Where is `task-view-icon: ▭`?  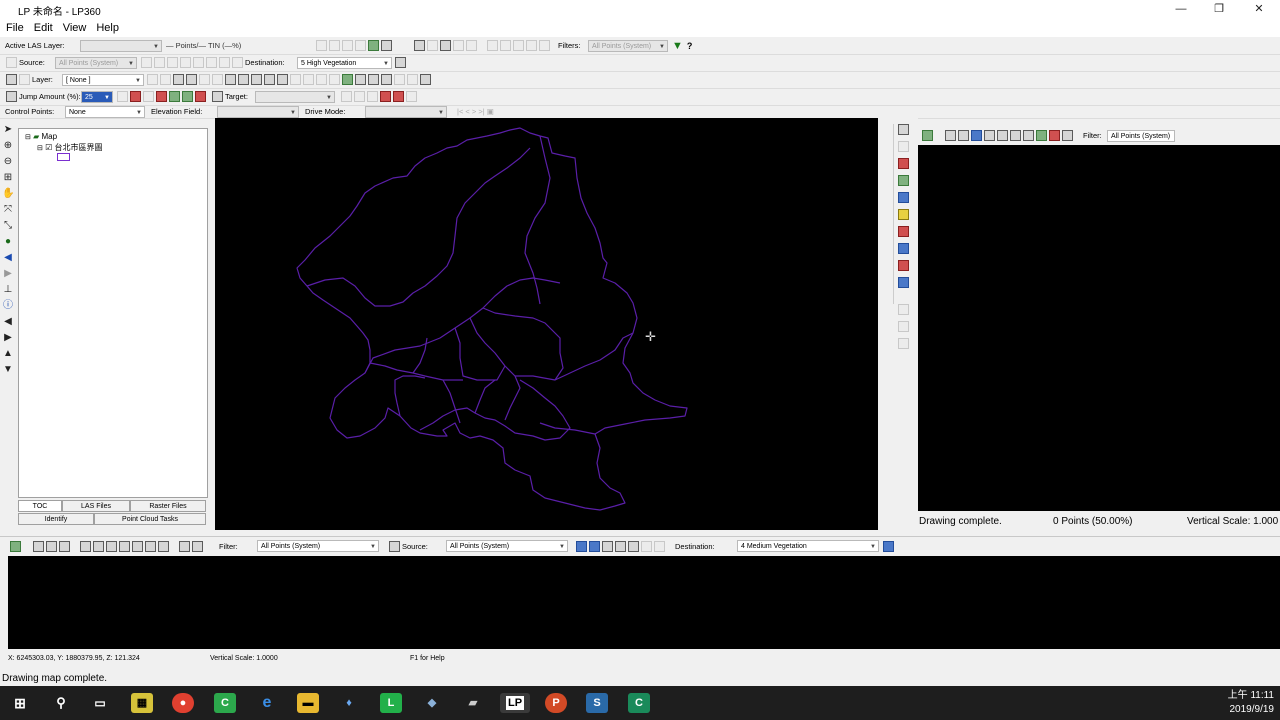
task-view-icon: ▭ is located at coordinates (100, 703).